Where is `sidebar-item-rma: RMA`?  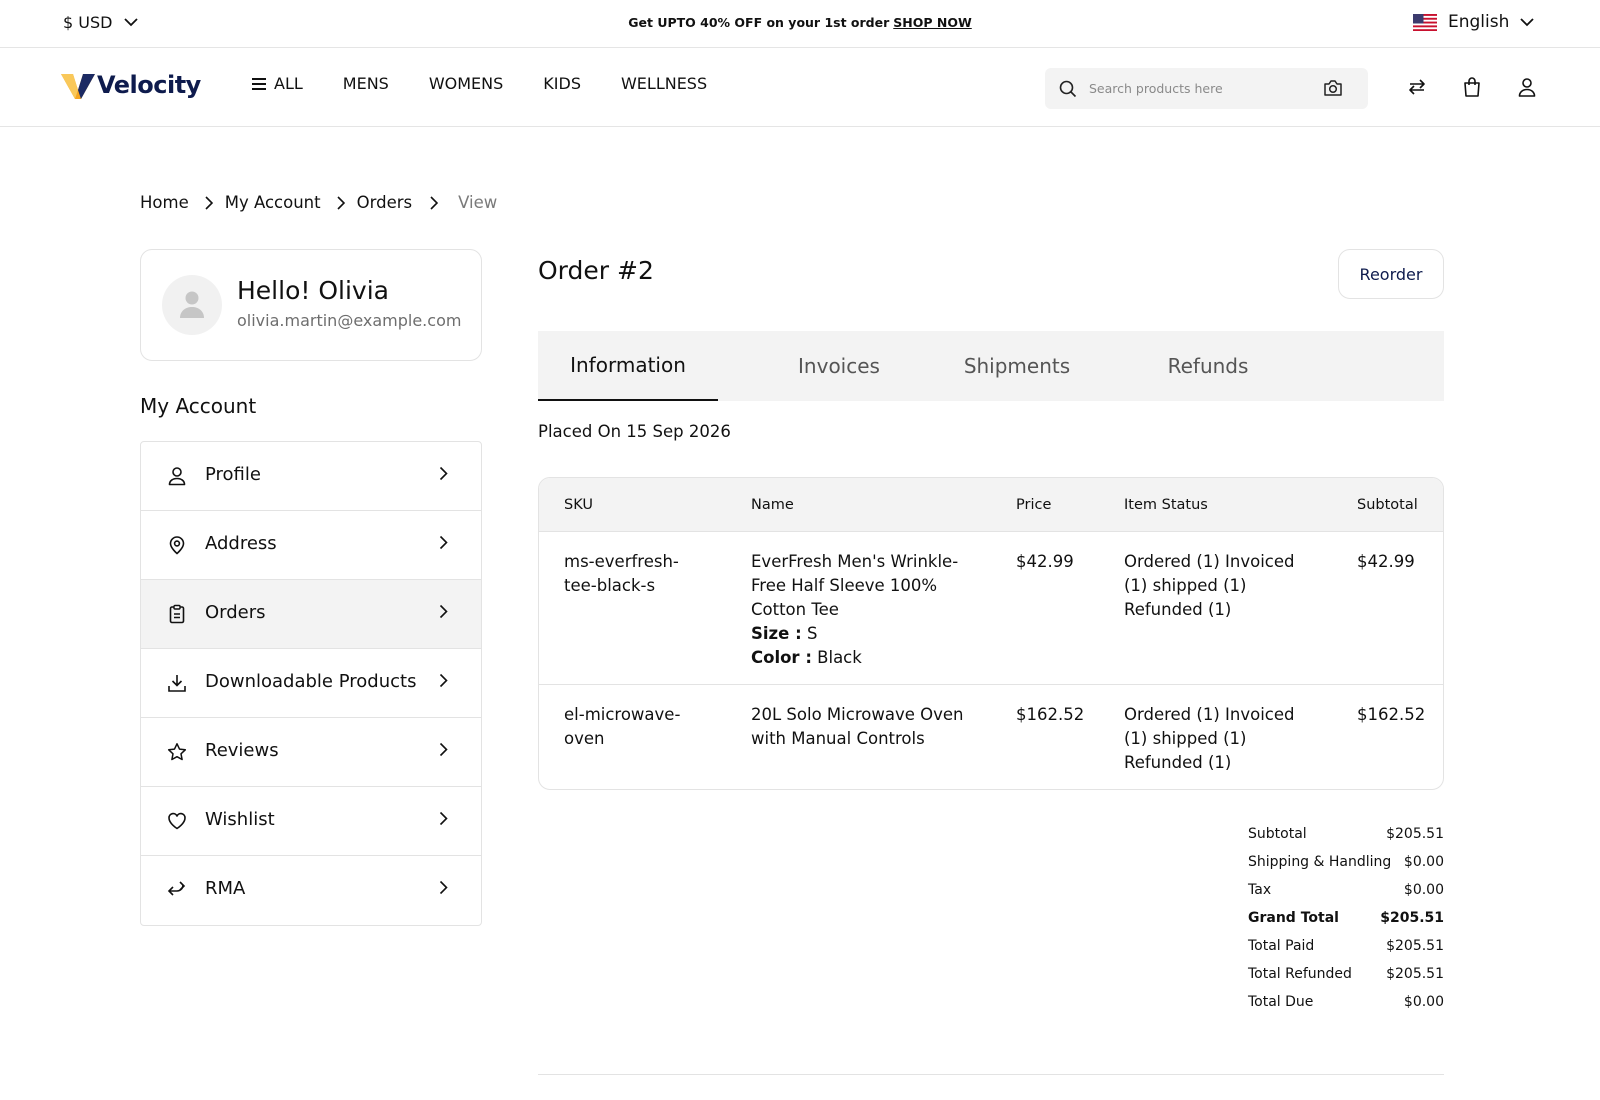
sidebar-item-rma: RMA is located at coordinates (311, 890).